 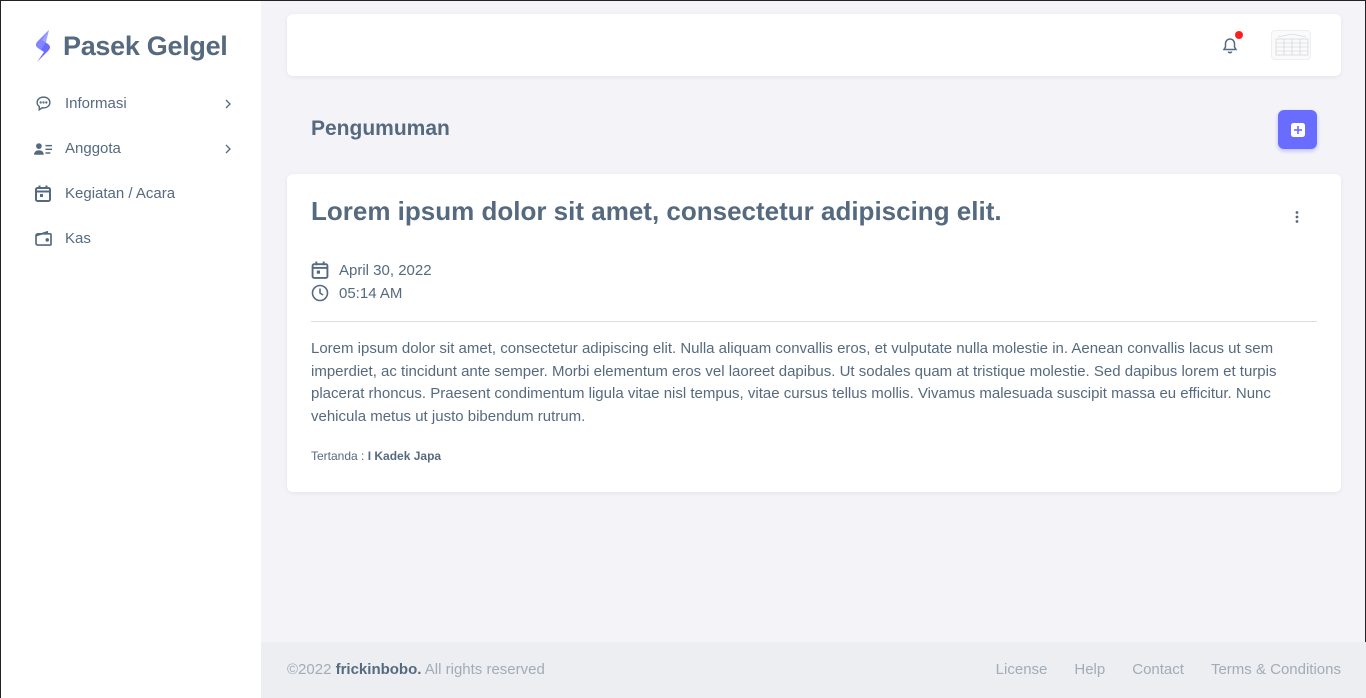 What do you see at coordinates (43, 149) in the screenshot?
I see `user-list-icon` at bounding box center [43, 149].